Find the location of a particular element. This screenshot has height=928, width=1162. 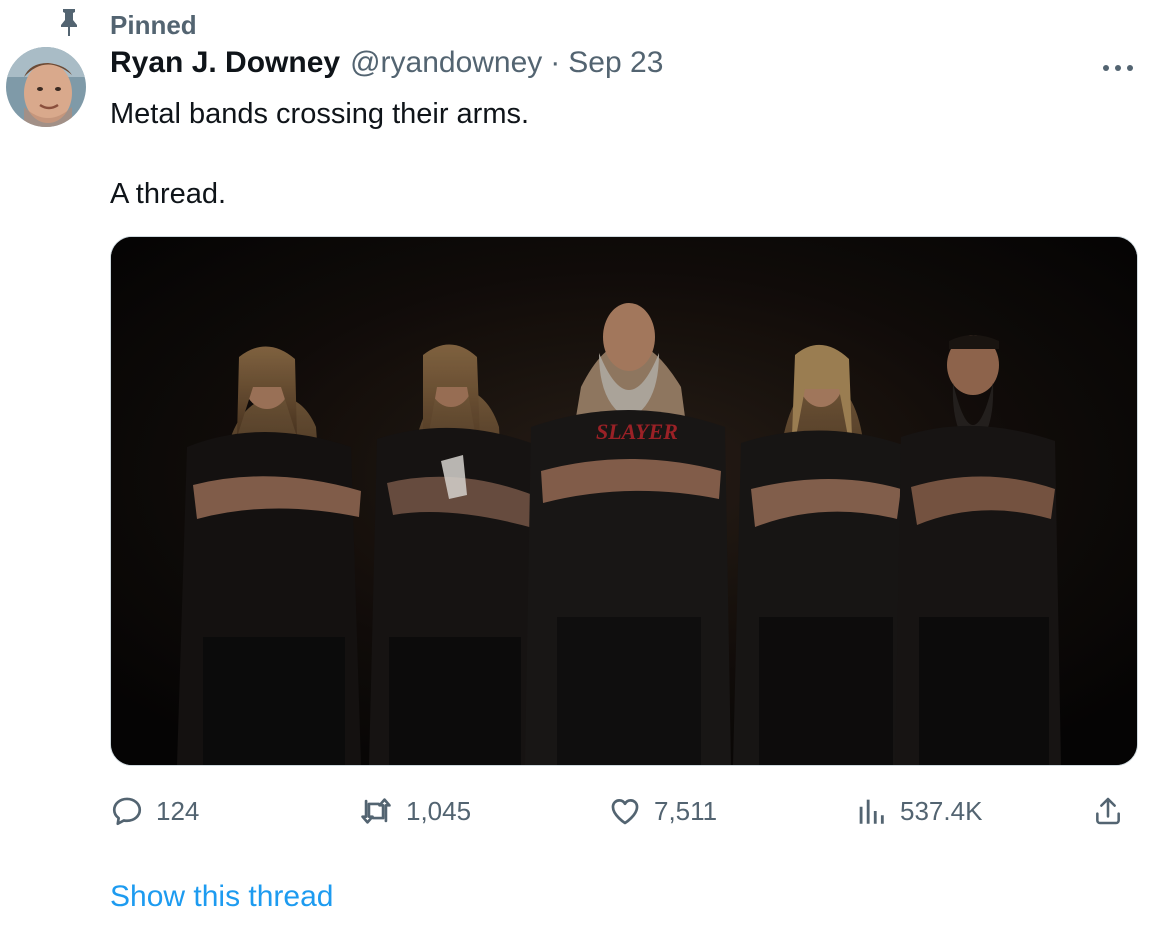

more-button is located at coordinates (1118, 68).